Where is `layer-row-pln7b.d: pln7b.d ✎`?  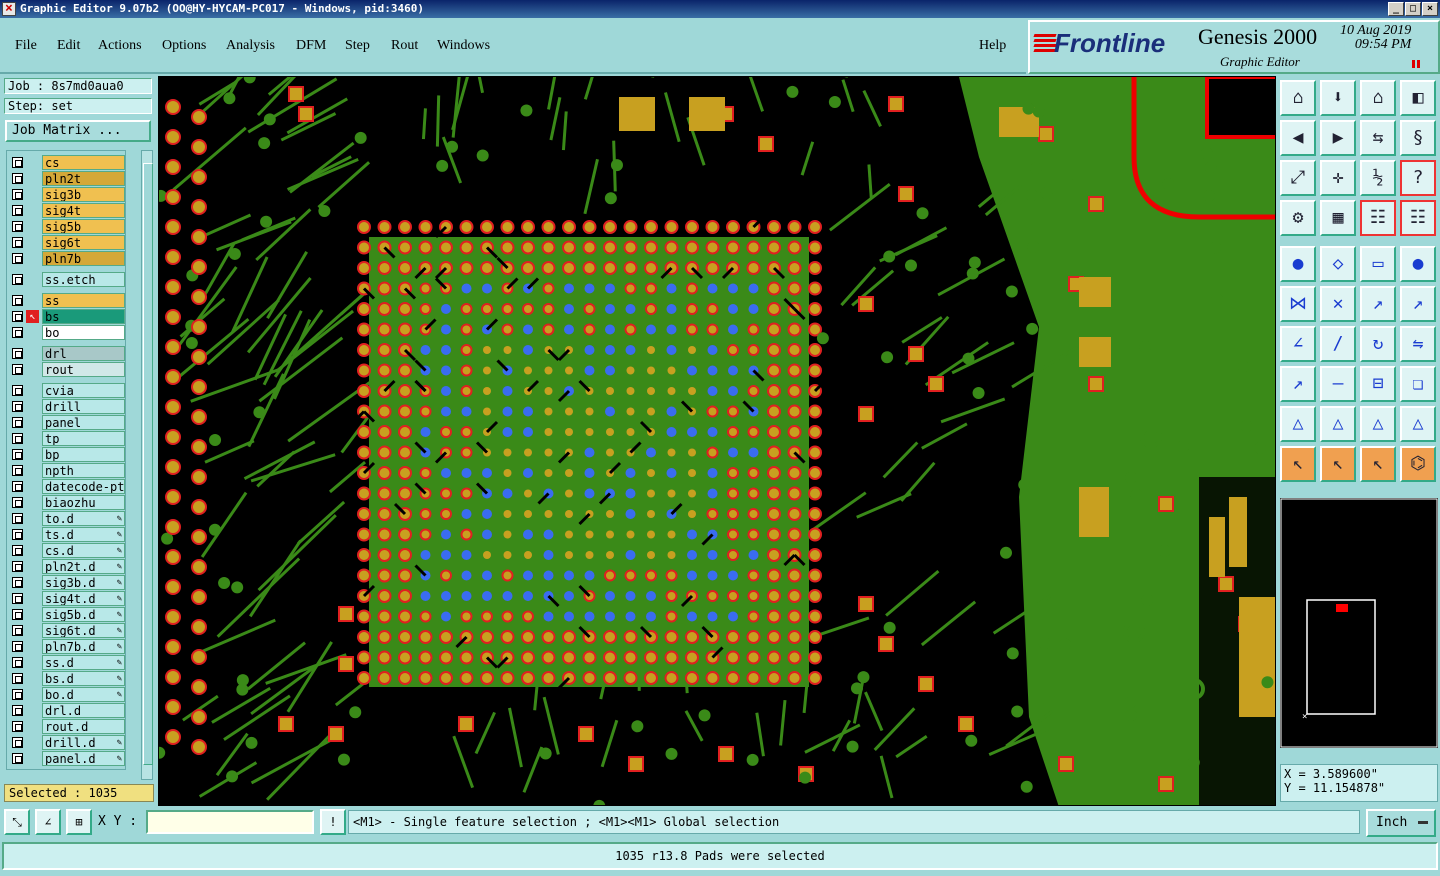 layer-row-pln7b.d: pln7b.d ✎ is located at coordinates (67, 646).